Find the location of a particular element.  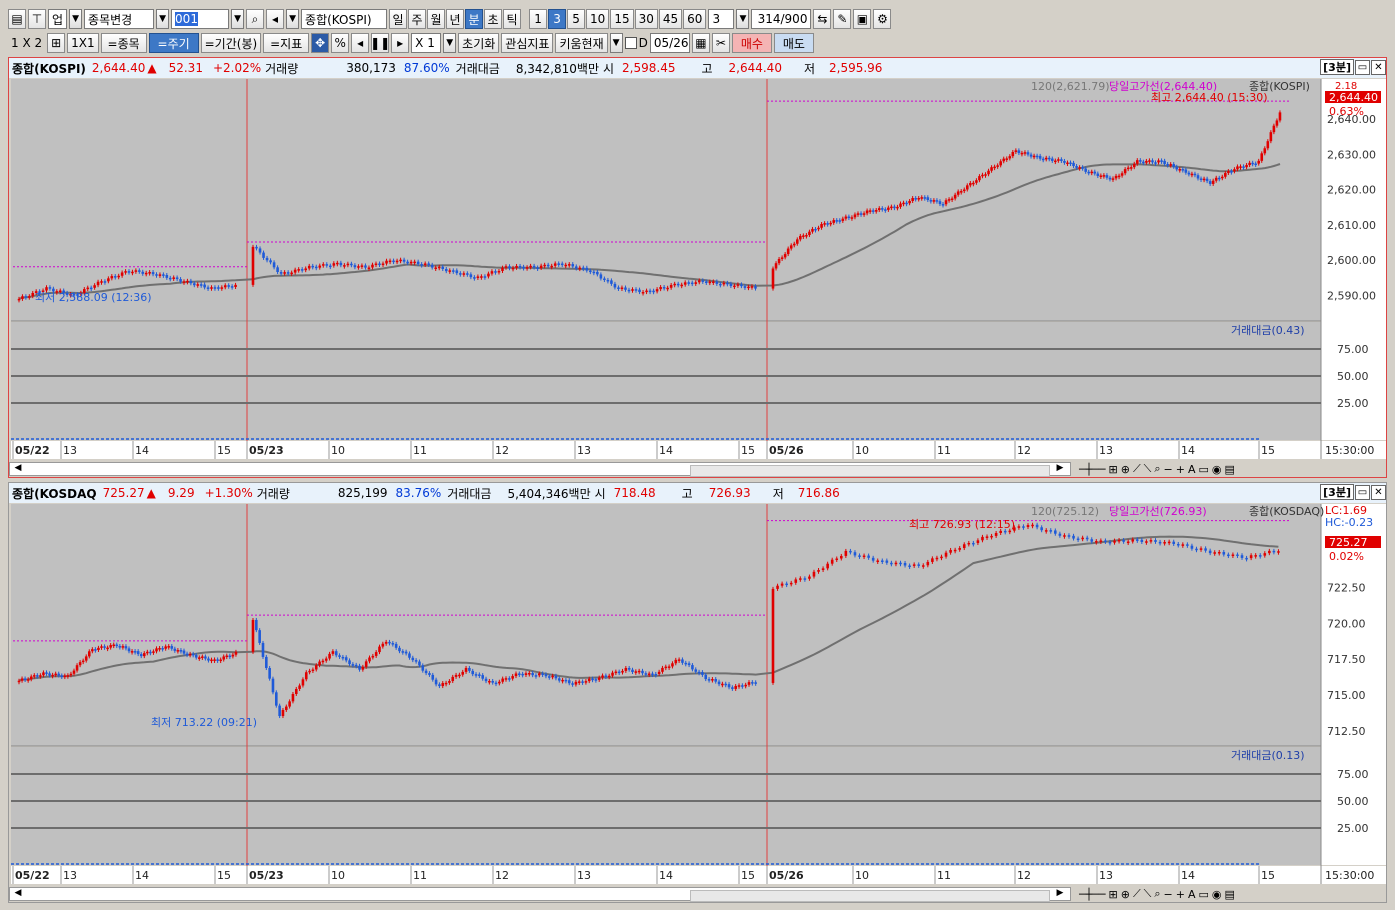

gear-icon: ⚙ is located at coordinates (882, 19).